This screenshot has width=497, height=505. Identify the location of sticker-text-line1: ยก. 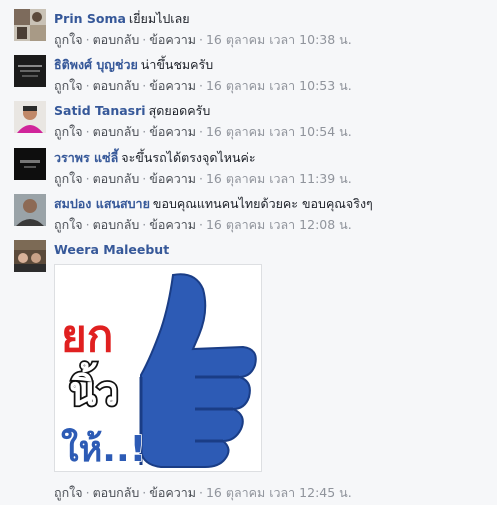
(87, 336).